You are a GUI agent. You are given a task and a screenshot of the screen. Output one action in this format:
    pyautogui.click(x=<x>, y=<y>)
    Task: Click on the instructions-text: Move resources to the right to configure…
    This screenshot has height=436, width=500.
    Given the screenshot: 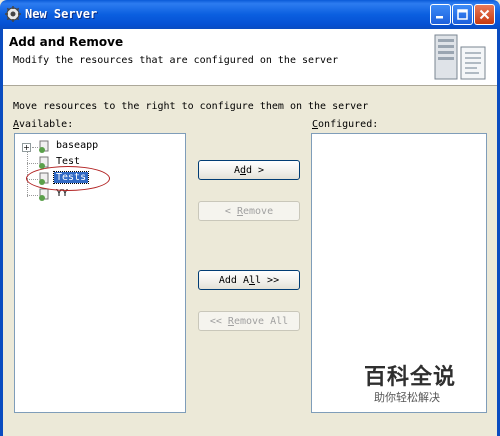 What is the action you would take?
    pyautogui.click(x=191, y=106)
    